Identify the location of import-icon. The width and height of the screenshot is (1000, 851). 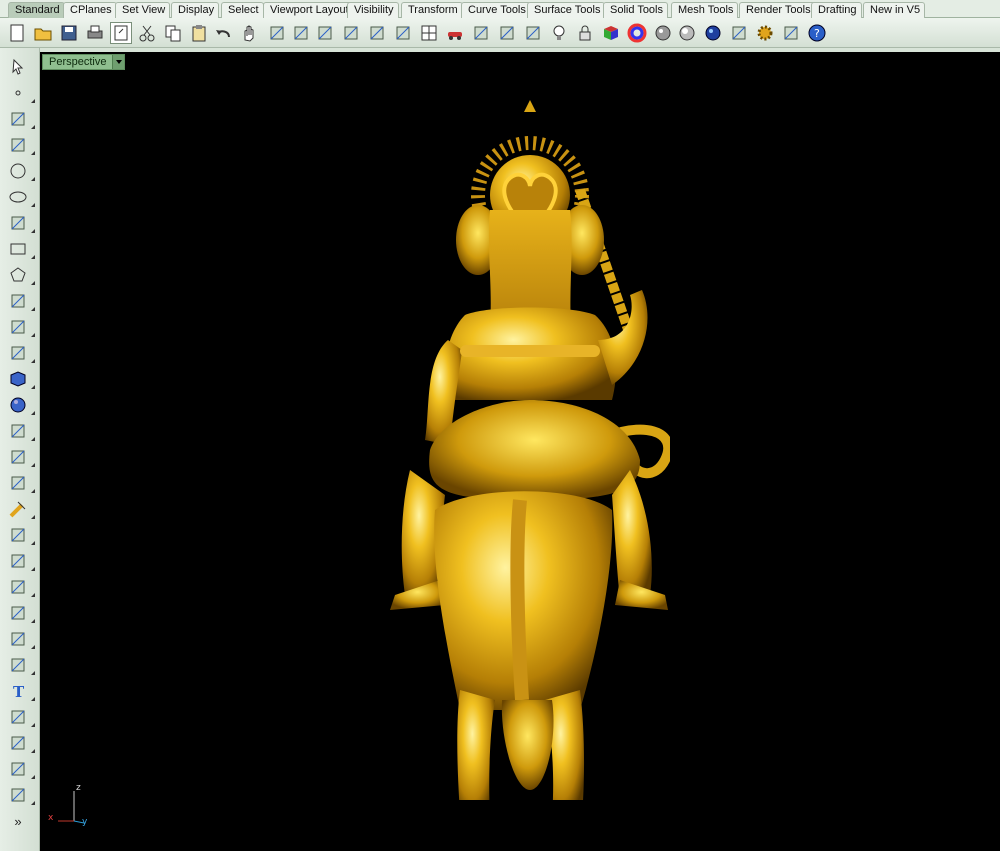
(121, 33).